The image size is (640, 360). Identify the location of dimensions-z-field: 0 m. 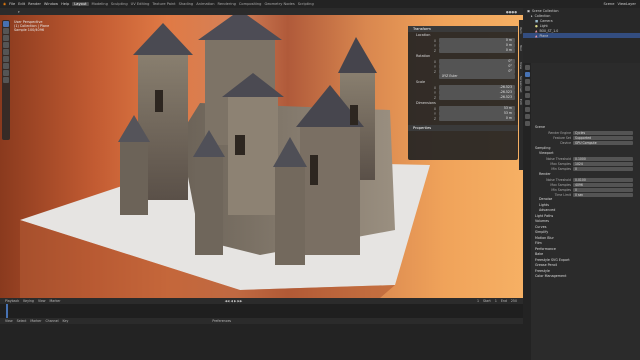
(477, 118).